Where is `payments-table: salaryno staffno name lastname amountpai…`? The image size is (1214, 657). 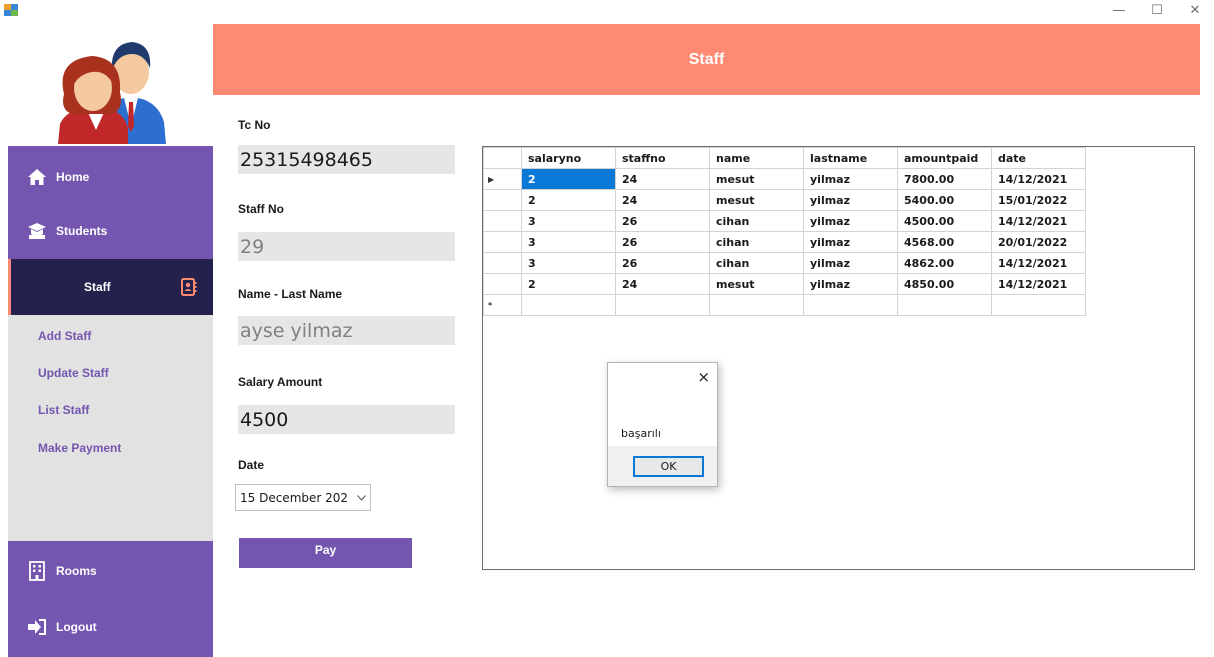 payments-table: salaryno staffno name lastname amountpai… is located at coordinates (784, 231).